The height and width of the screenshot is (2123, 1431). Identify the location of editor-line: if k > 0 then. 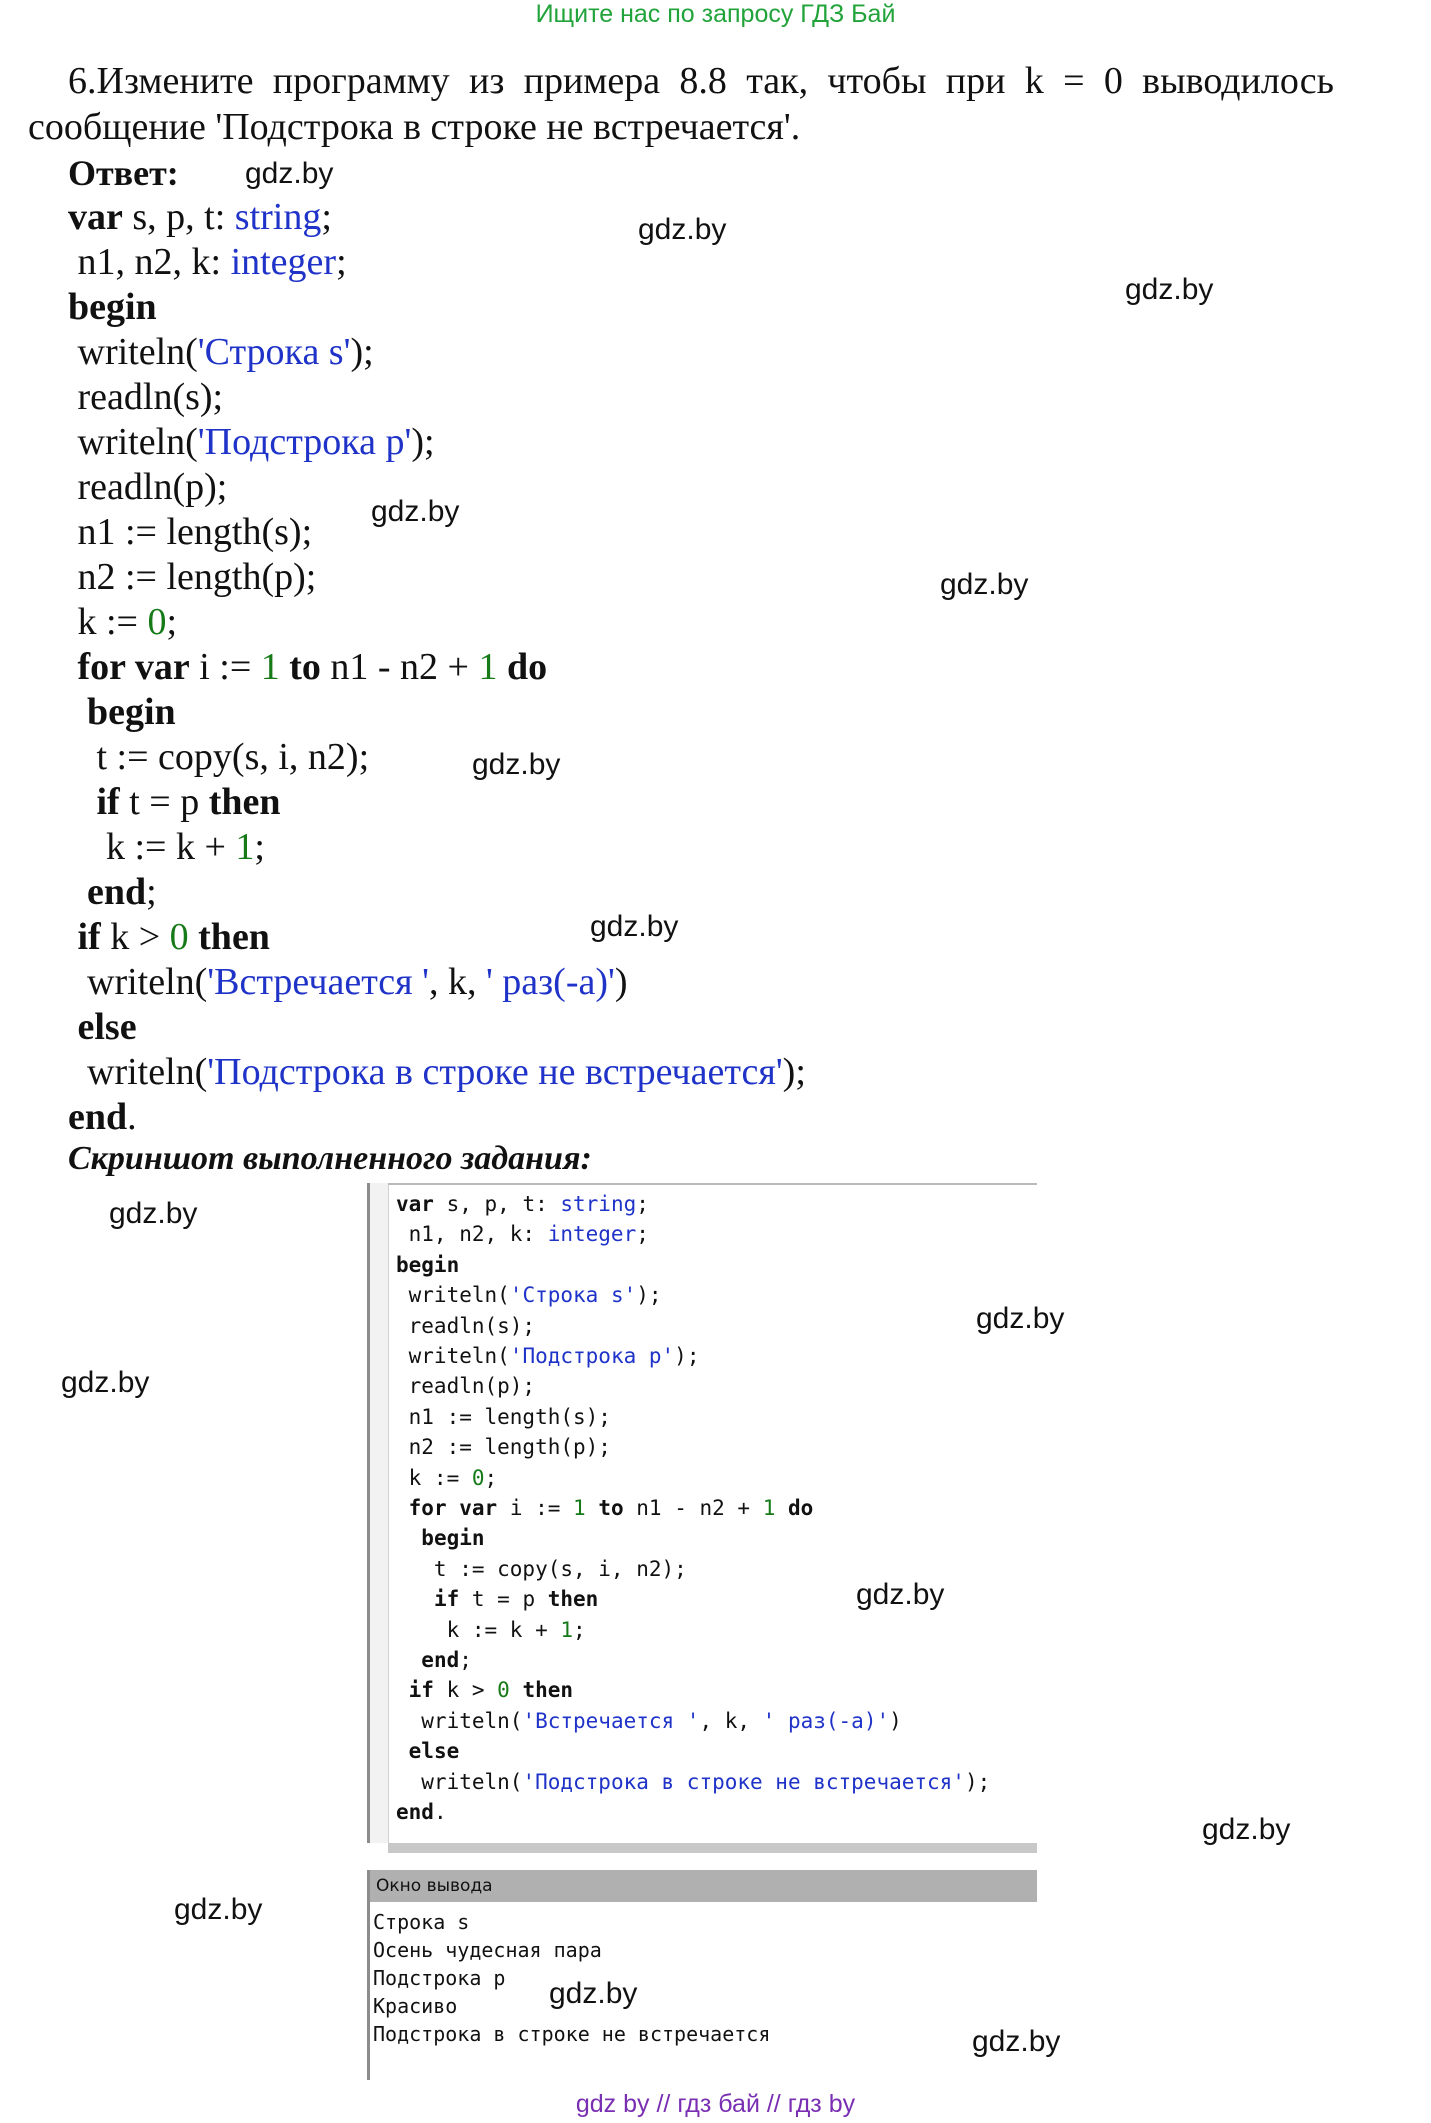
(484, 1690).